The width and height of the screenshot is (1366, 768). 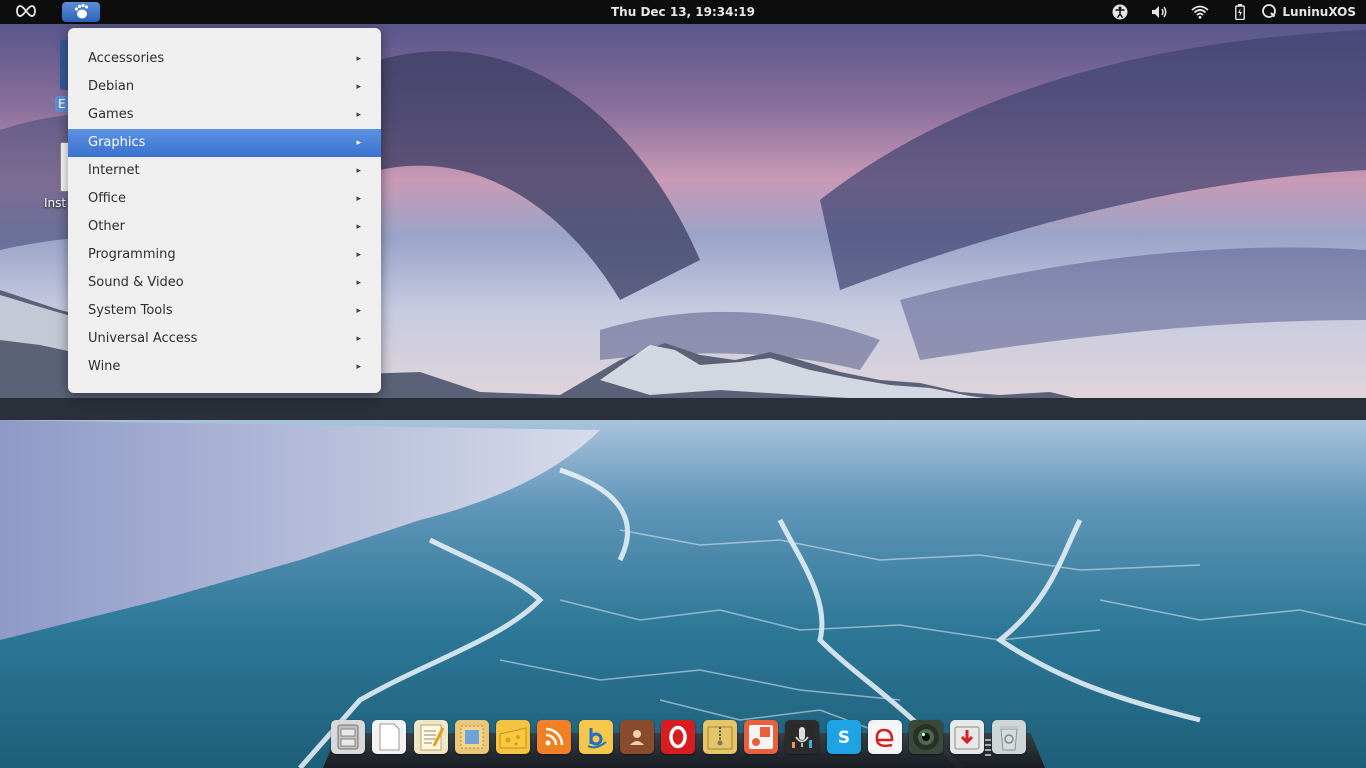 I want to click on menu-item-label: Graphics, so click(x=117, y=142).